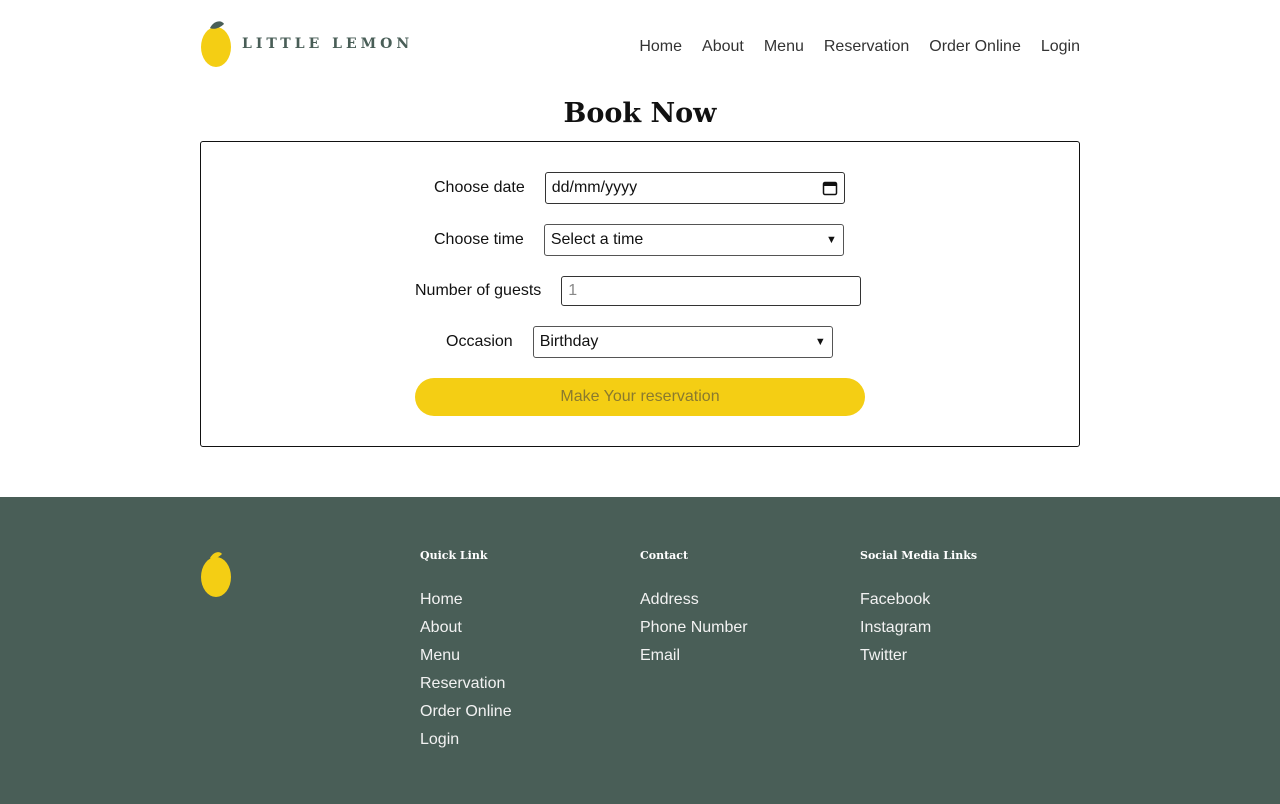 Image resolution: width=1280 pixels, height=804 pixels. What do you see at coordinates (454, 555) in the screenshot?
I see `quick-link-heading: Quick Link` at bounding box center [454, 555].